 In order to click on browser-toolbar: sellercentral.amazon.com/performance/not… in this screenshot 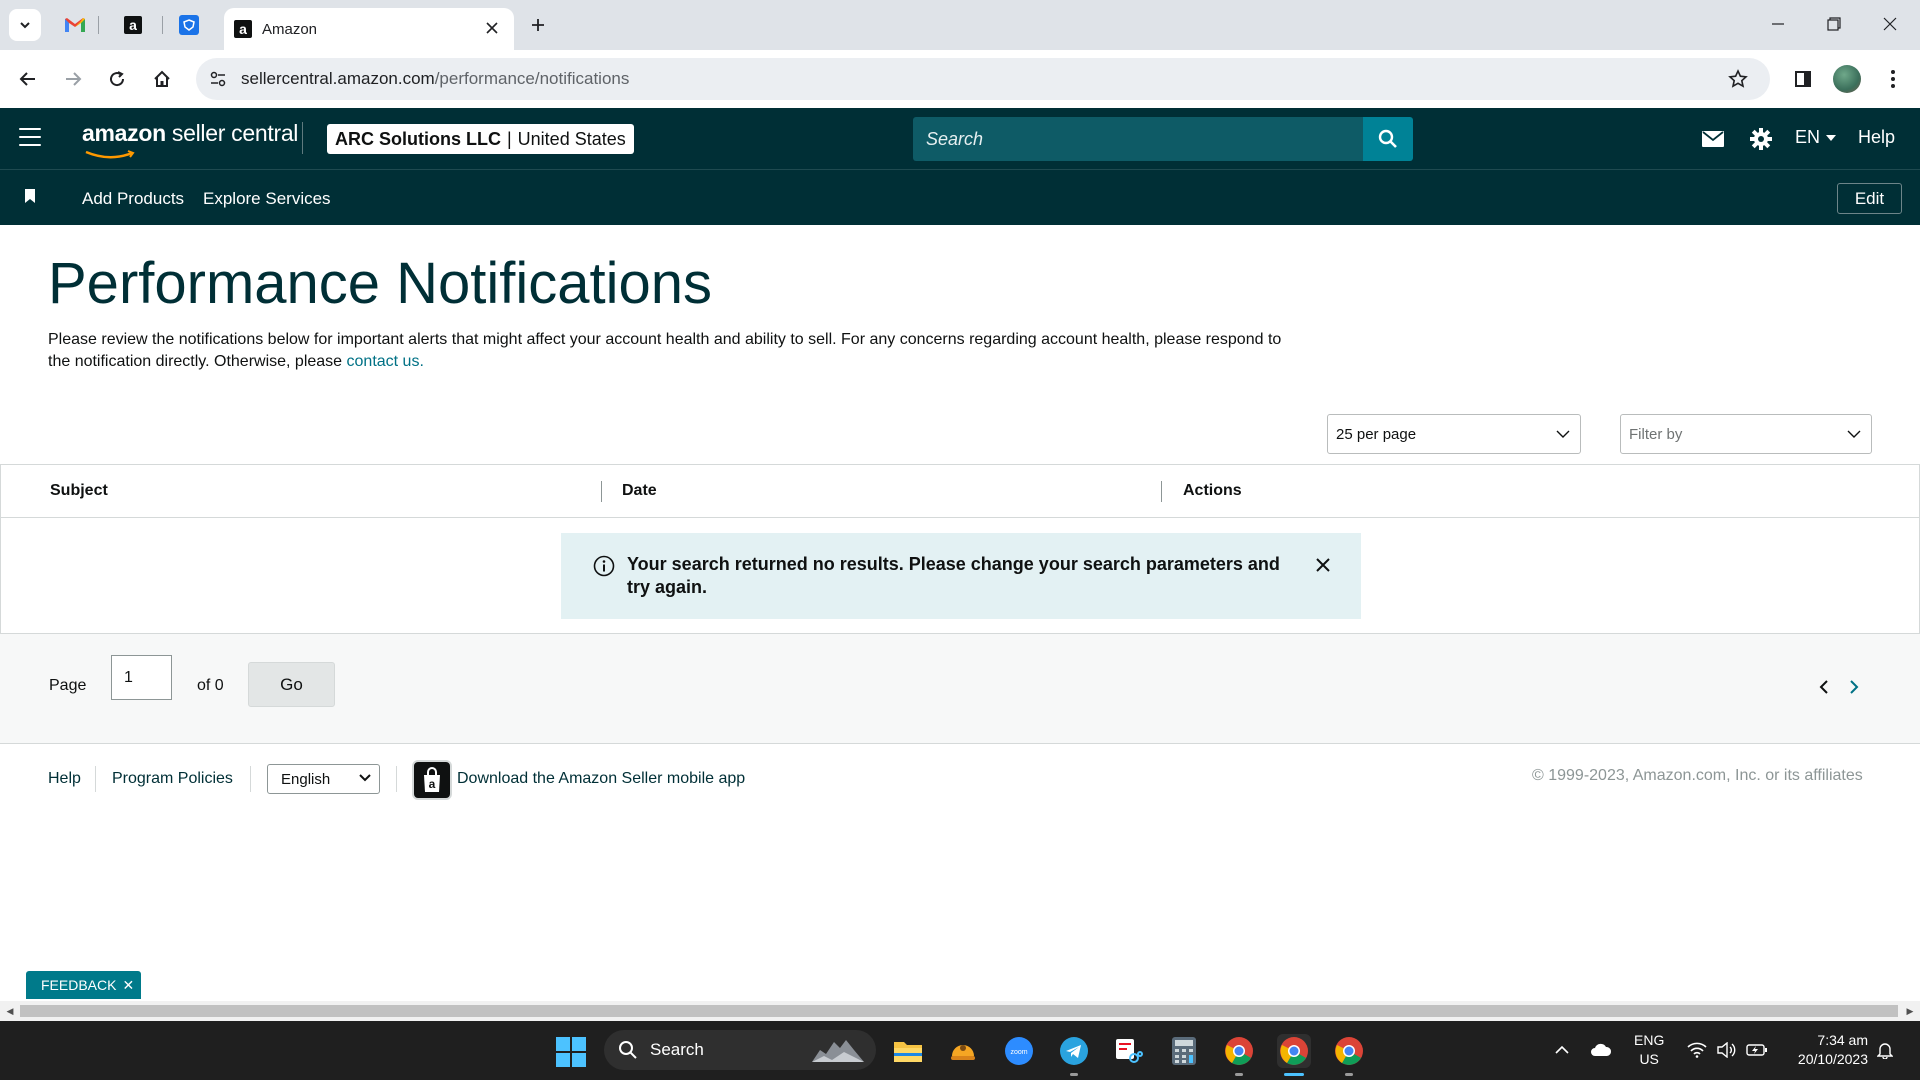, I will do `click(960, 79)`.